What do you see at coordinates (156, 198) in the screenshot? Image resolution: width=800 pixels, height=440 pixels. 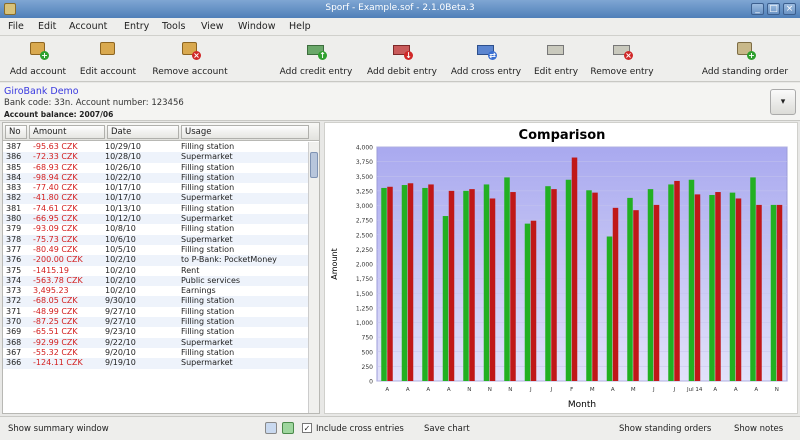 I see `table-row: 382 -41.80 CZK 10/17/10 Supermarket` at bounding box center [156, 198].